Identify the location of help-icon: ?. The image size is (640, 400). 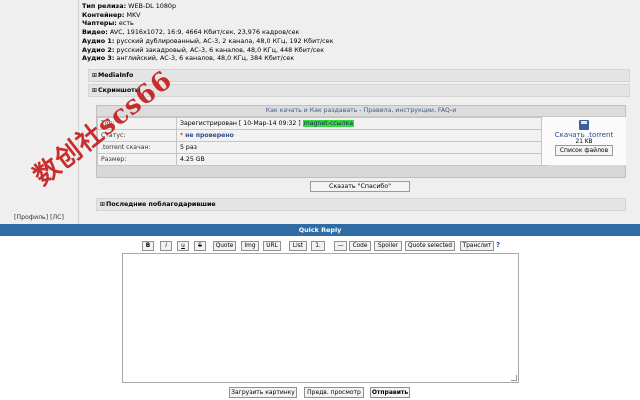
(498, 245).